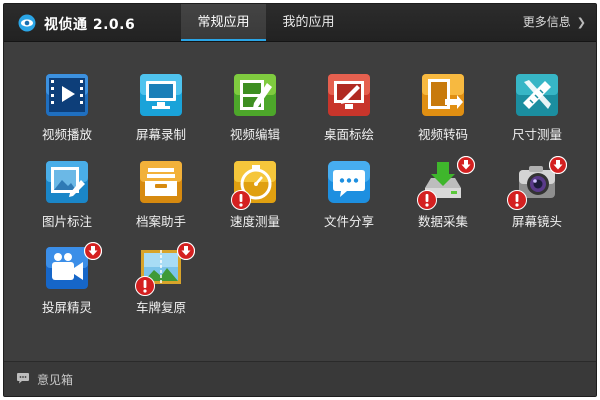 This screenshot has width=600, height=400. I want to click on eye-logo-icon, so click(27, 23).